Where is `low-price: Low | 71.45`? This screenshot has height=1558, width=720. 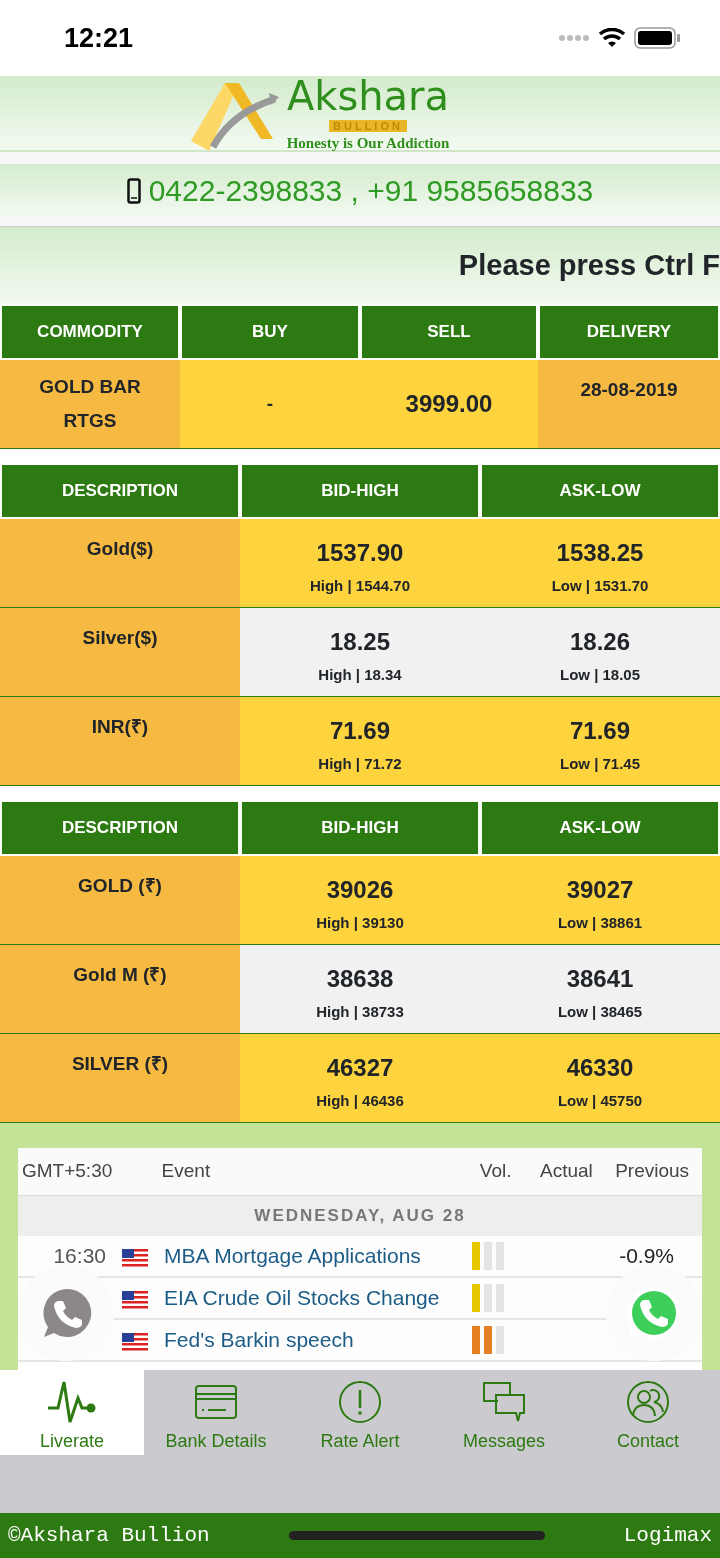 low-price: Low | 71.45 is located at coordinates (600, 764).